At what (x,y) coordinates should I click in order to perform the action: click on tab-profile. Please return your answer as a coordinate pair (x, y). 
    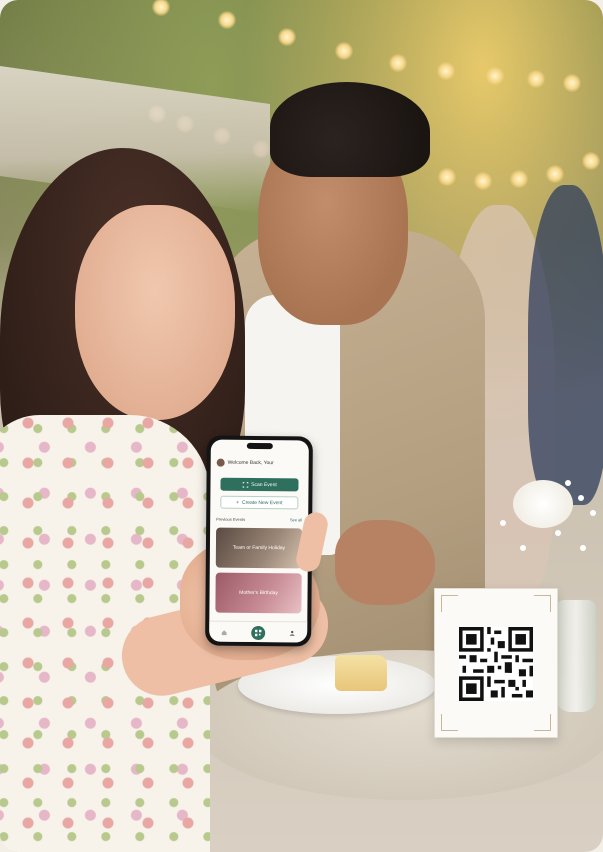
    Looking at the image, I should click on (292, 633).